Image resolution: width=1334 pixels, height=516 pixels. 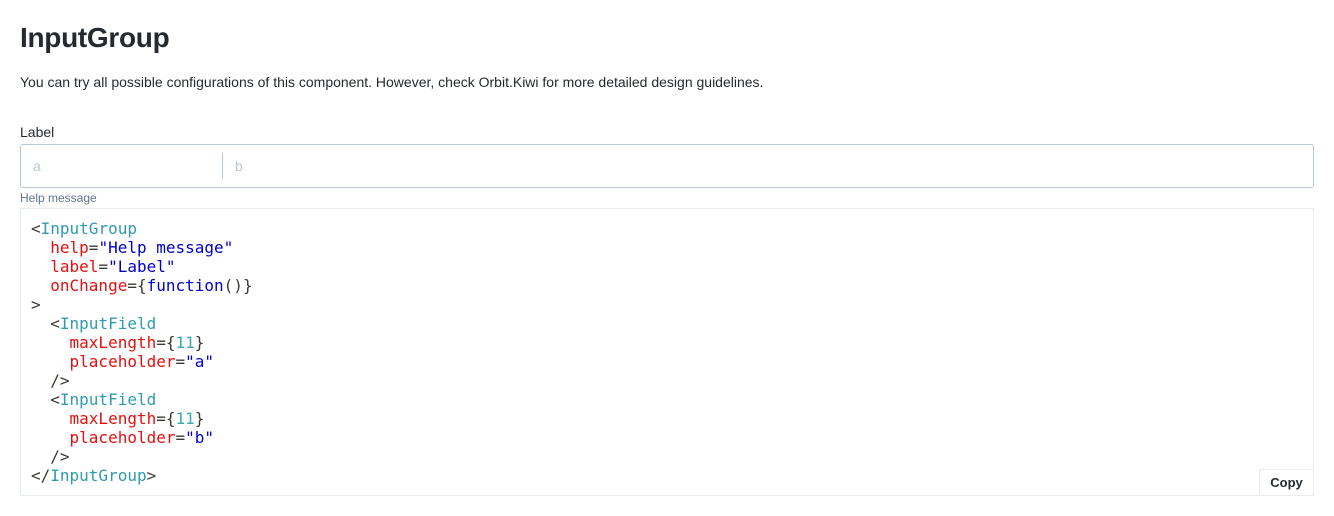 I want to click on page-title: InputGroup, so click(x=95, y=37).